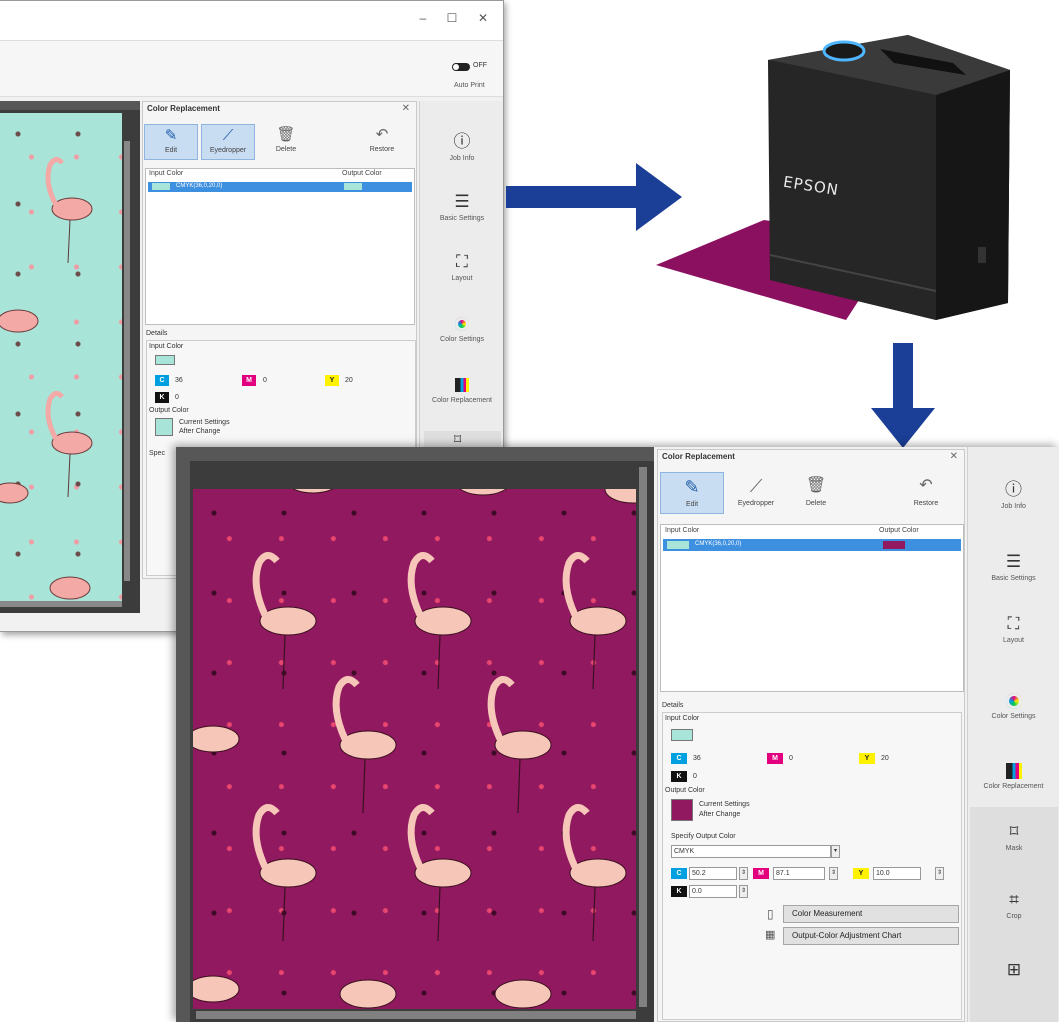 The height and width of the screenshot is (1022, 1059). Describe the element at coordinates (939, 873) in the screenshot. I see `out-yellow-stepper: ⇕` at that location.